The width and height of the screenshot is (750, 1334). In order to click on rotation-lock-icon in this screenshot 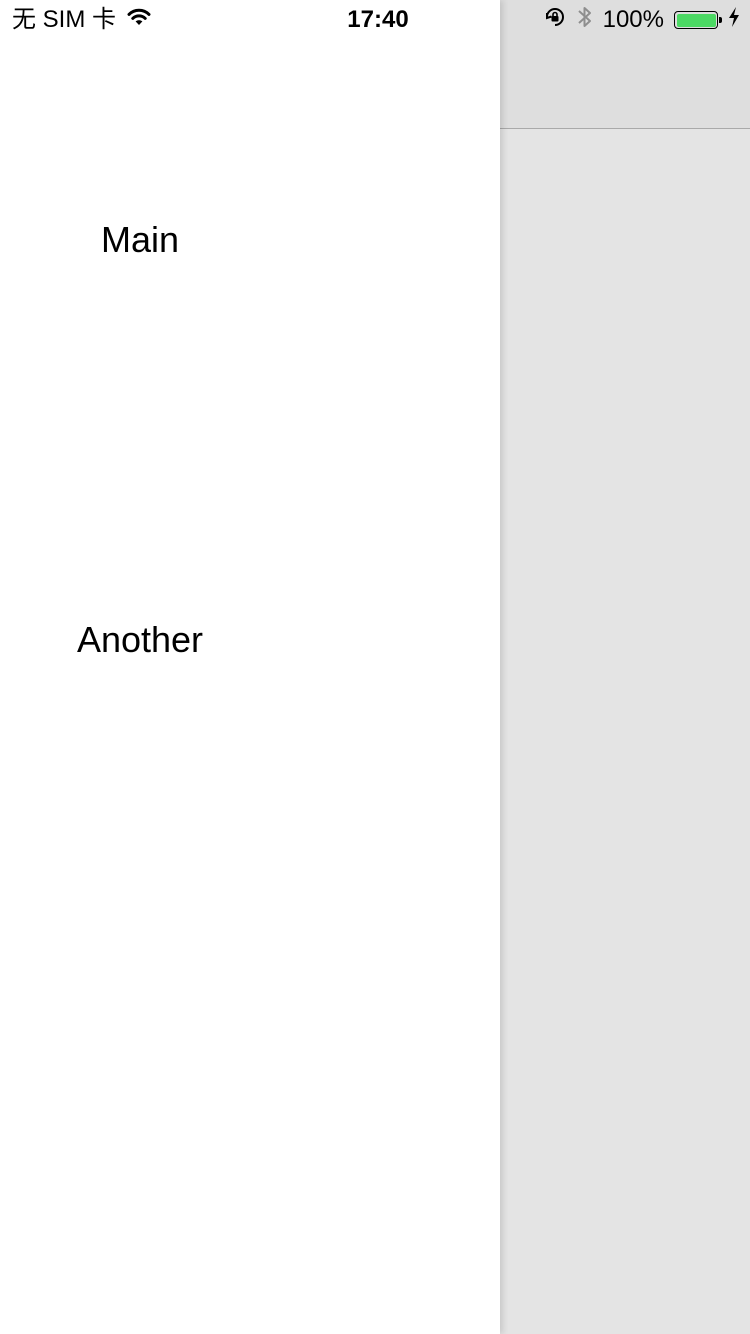, I will do `click(555, 20)`.